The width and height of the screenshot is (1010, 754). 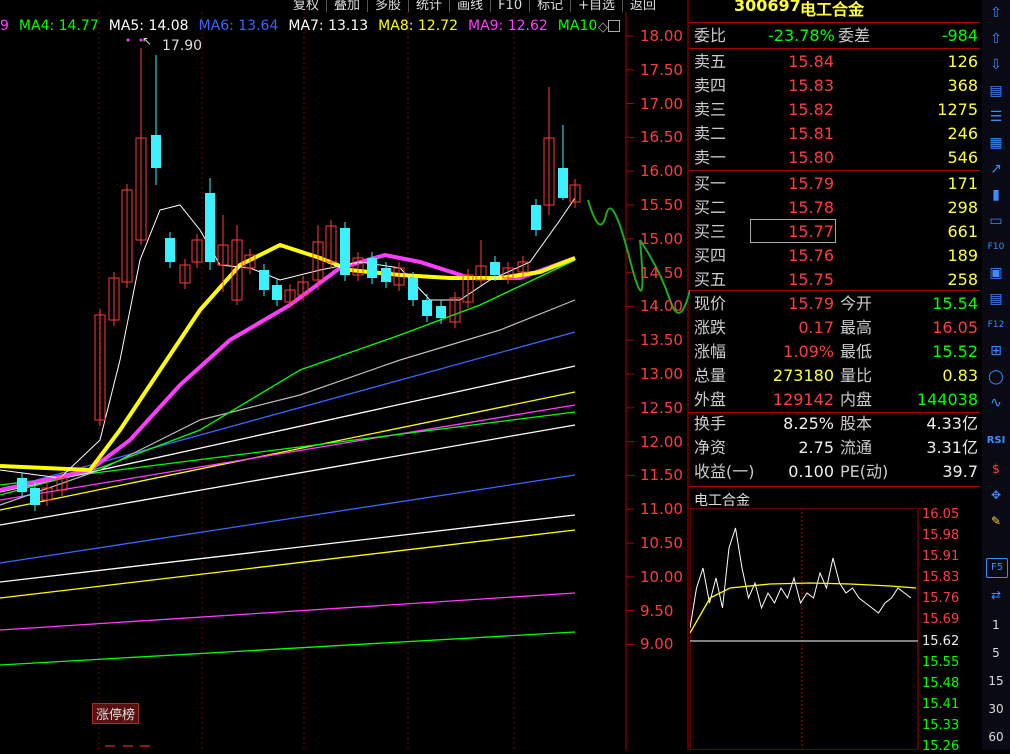 What do you see at coordinates (835, 134) in the screenshot?
I see `asks-row: 卖二 15.81 246` at bounding box center [835, 134].